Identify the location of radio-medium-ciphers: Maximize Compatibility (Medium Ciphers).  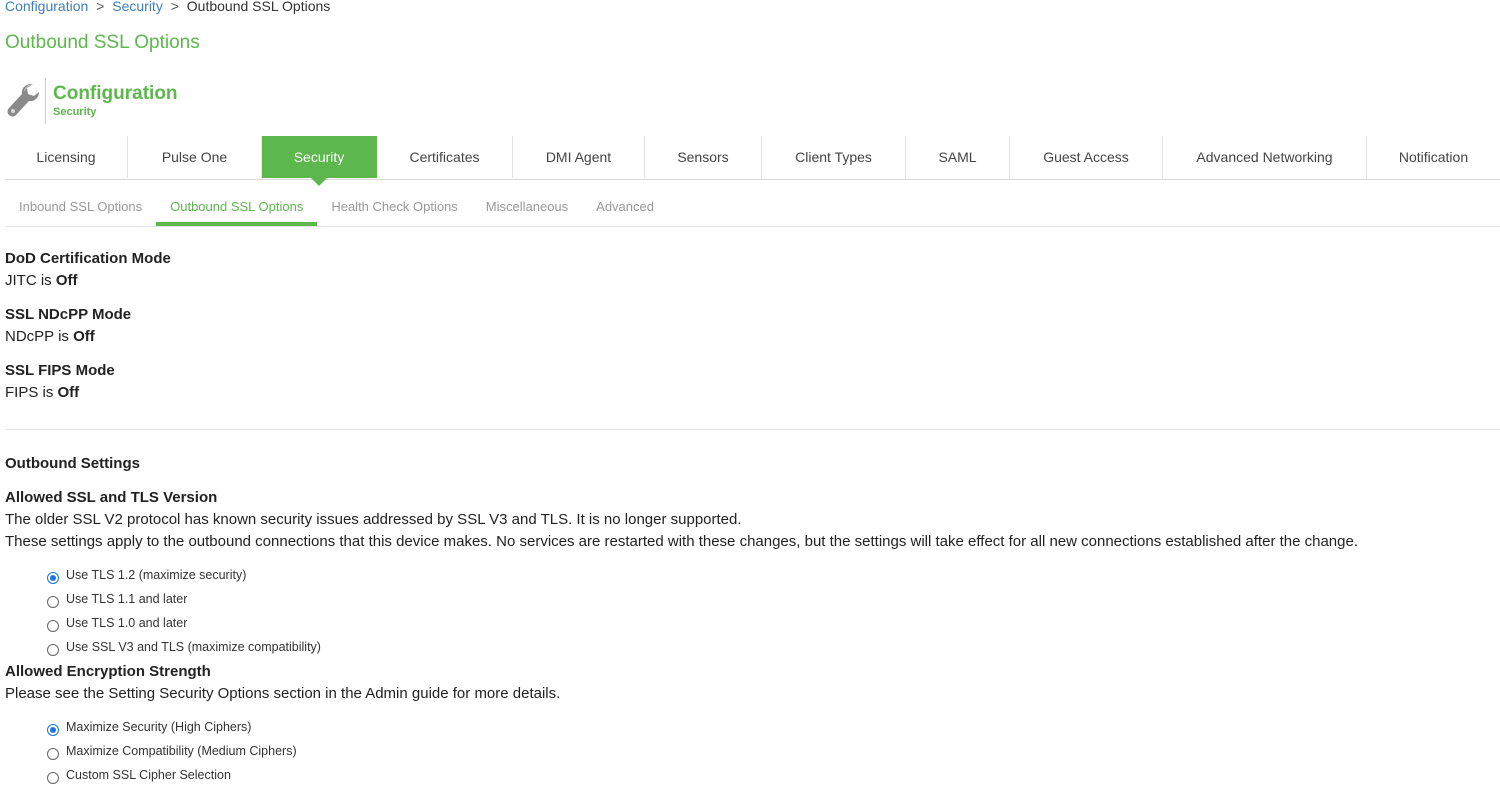
(172, 751).